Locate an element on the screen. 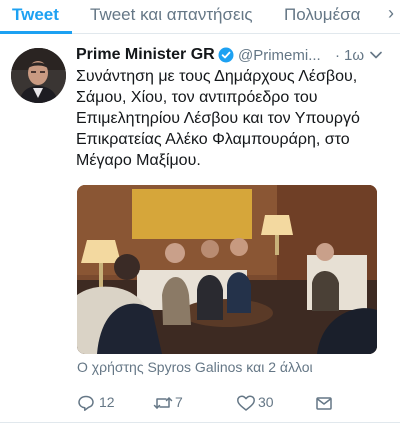 The width and height of the screenshot is (400, 427). tab-media: Πολυμέσα is located at coordinates (322, 15).